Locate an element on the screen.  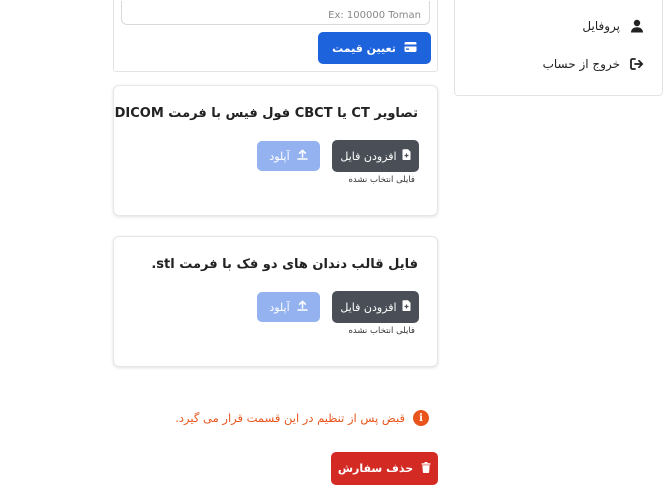
card-title: فایل قالب دندان های دو فک با فرمت stl. is located at coordinates (284, 264).